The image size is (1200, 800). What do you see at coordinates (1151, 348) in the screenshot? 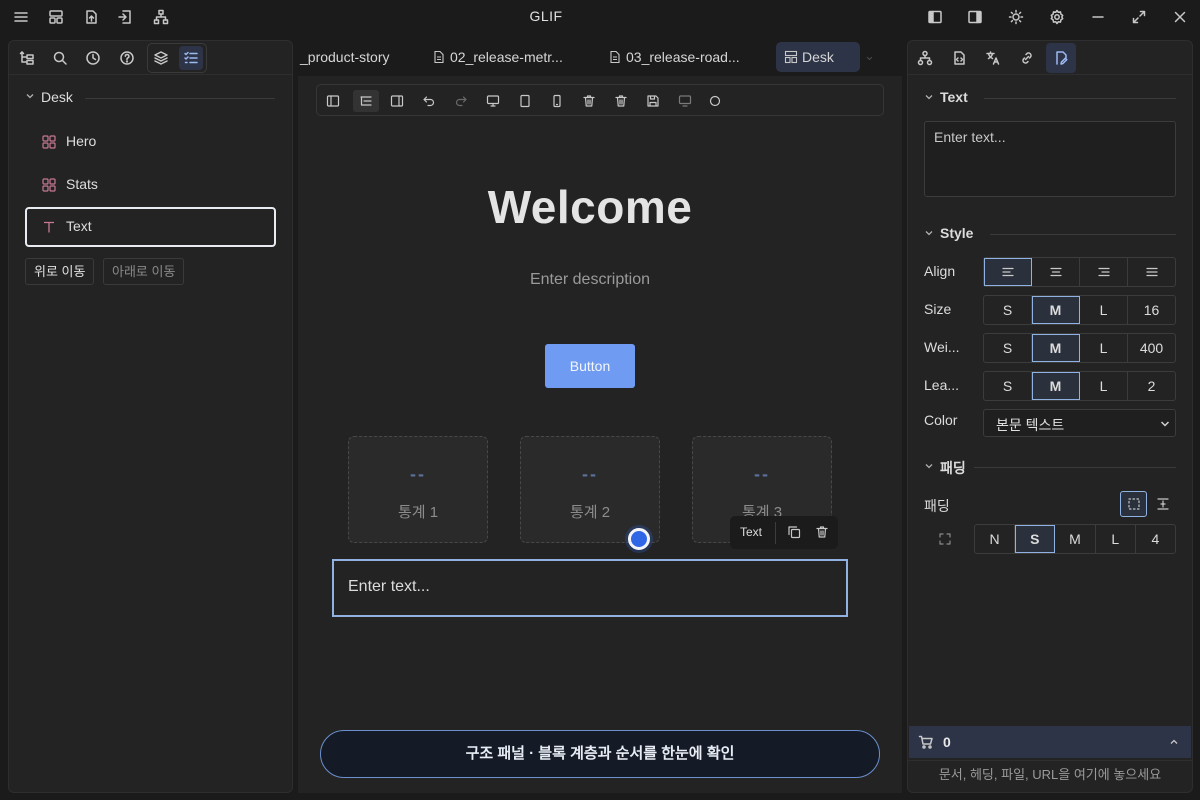
I see `weight-value: 400` at bounding box center [1151, 348].